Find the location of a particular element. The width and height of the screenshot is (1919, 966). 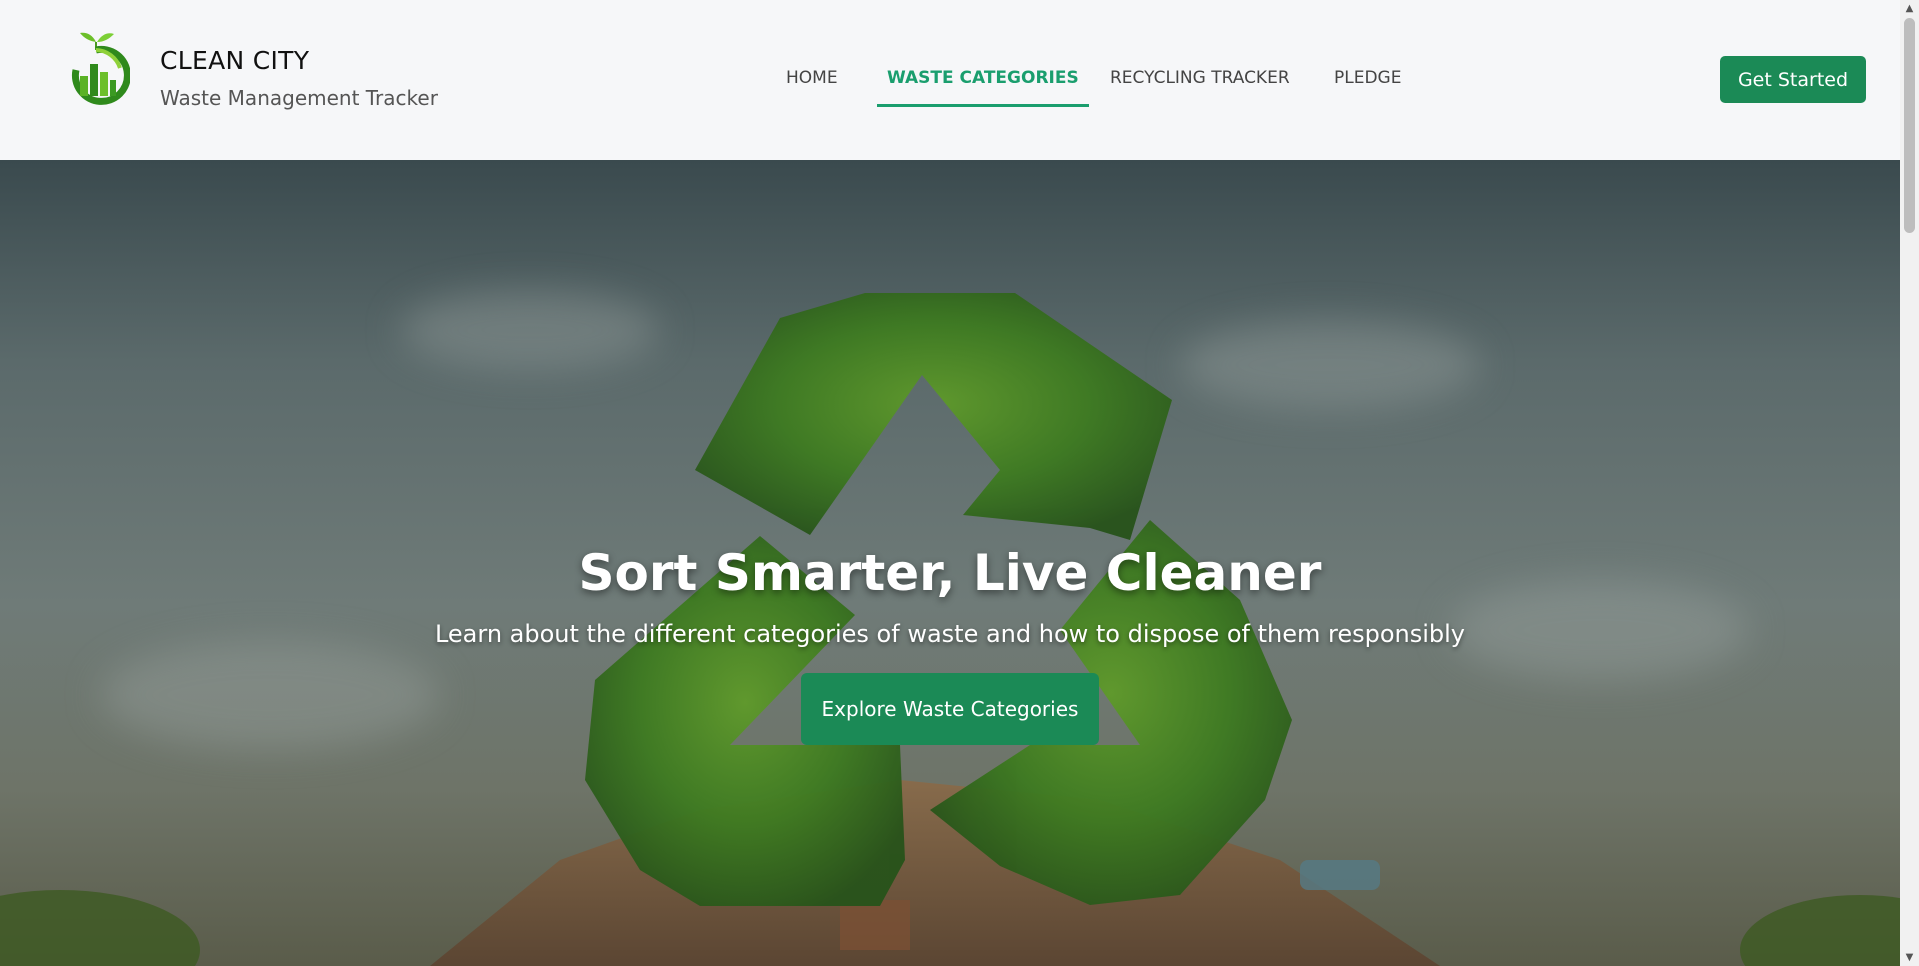

scrollbar-thumb is located at coordinates (1909, 125).